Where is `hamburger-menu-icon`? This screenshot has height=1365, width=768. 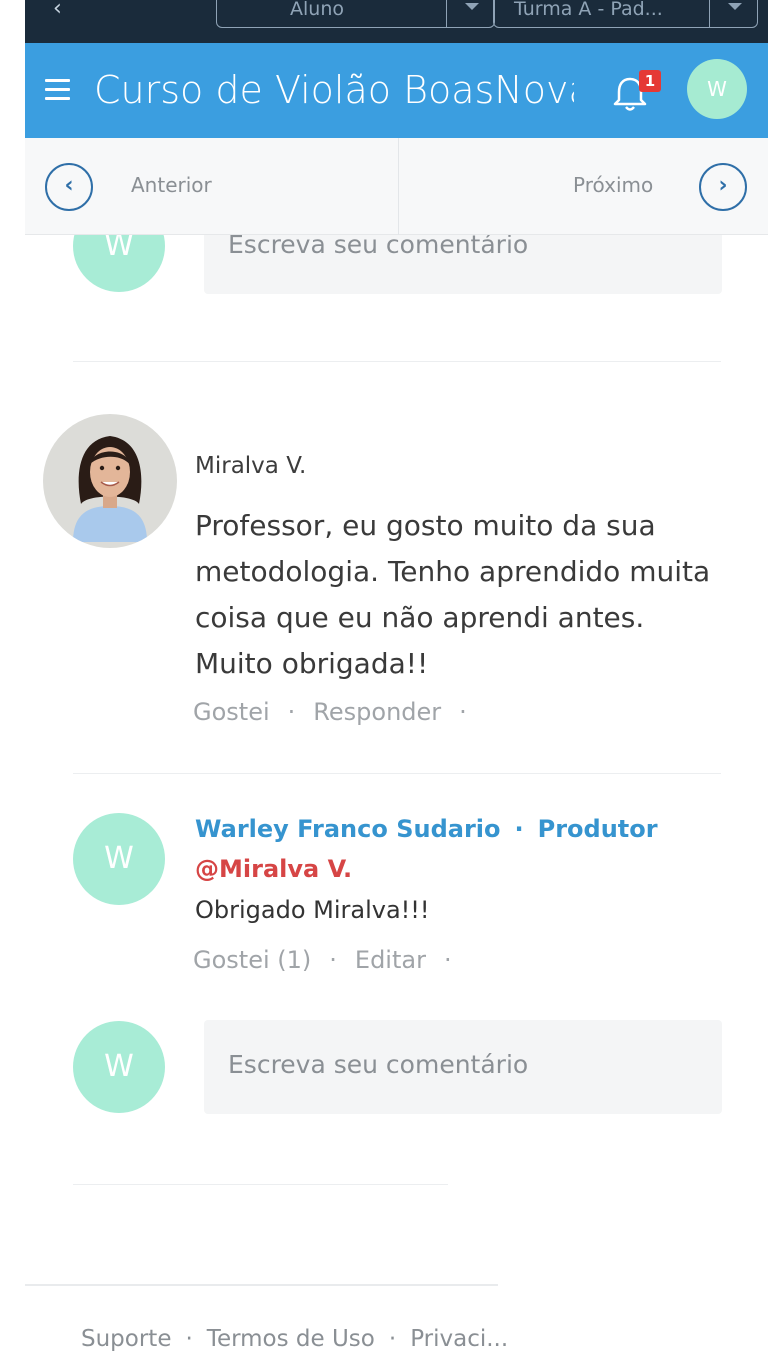 hamburger-menu-icon is located at coordinates (57, 89).